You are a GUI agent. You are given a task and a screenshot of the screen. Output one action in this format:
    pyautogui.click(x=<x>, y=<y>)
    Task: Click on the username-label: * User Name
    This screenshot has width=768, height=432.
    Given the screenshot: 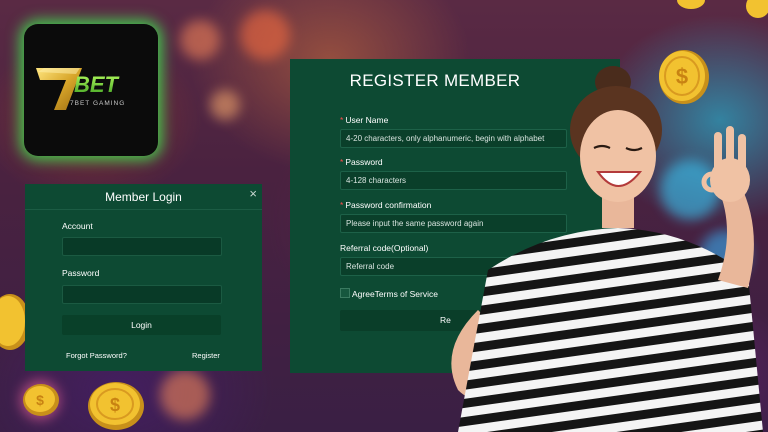 What is the action you would take?
    pyautogui.click(x=364, y=120)
    